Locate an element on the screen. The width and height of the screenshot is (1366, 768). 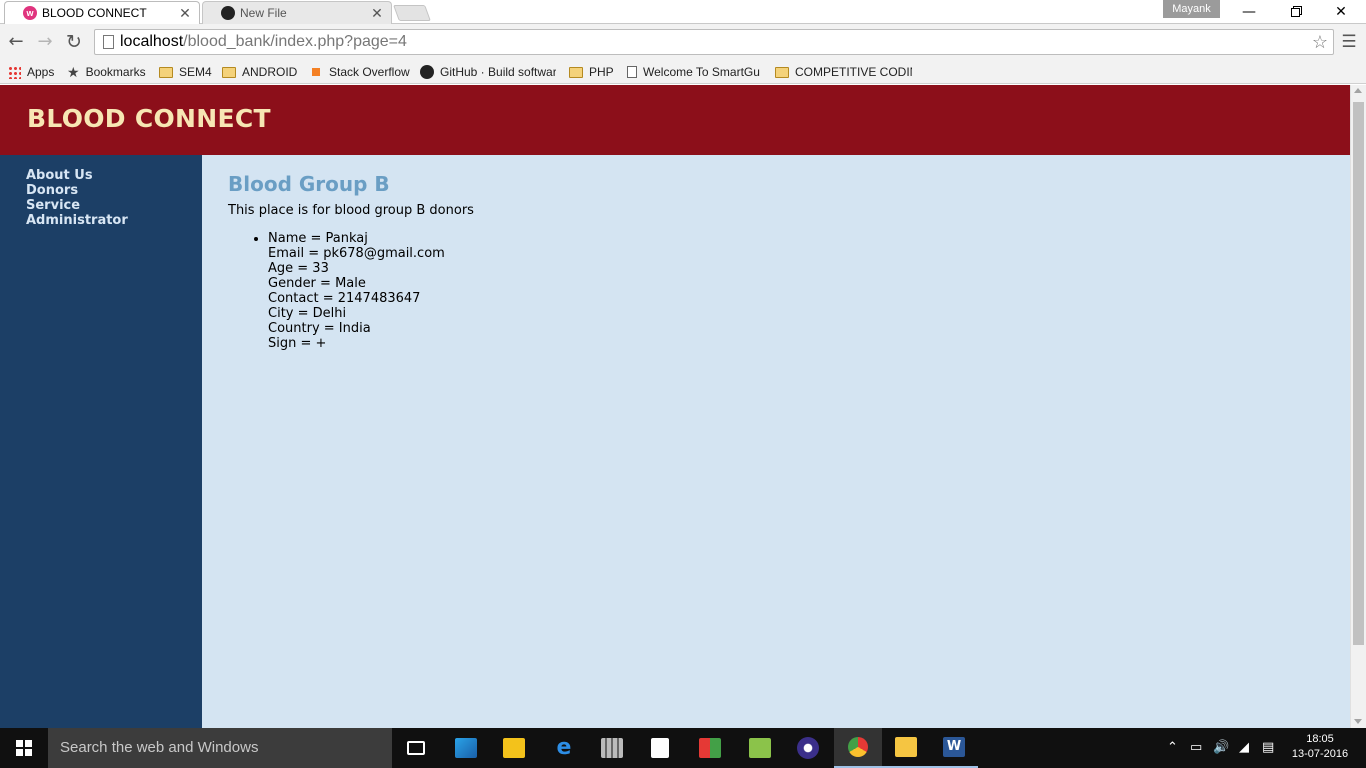
minimize-button: — is located at coordinates (1249, 12).